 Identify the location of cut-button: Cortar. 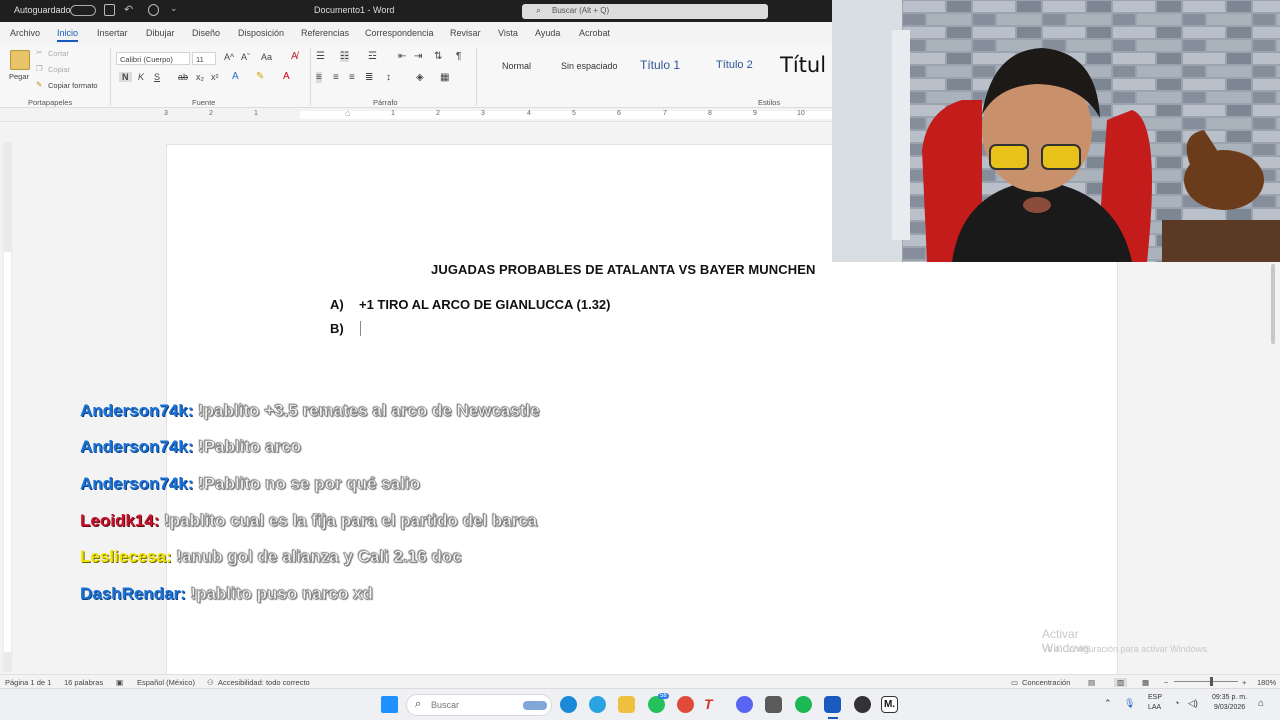
(58, 53).